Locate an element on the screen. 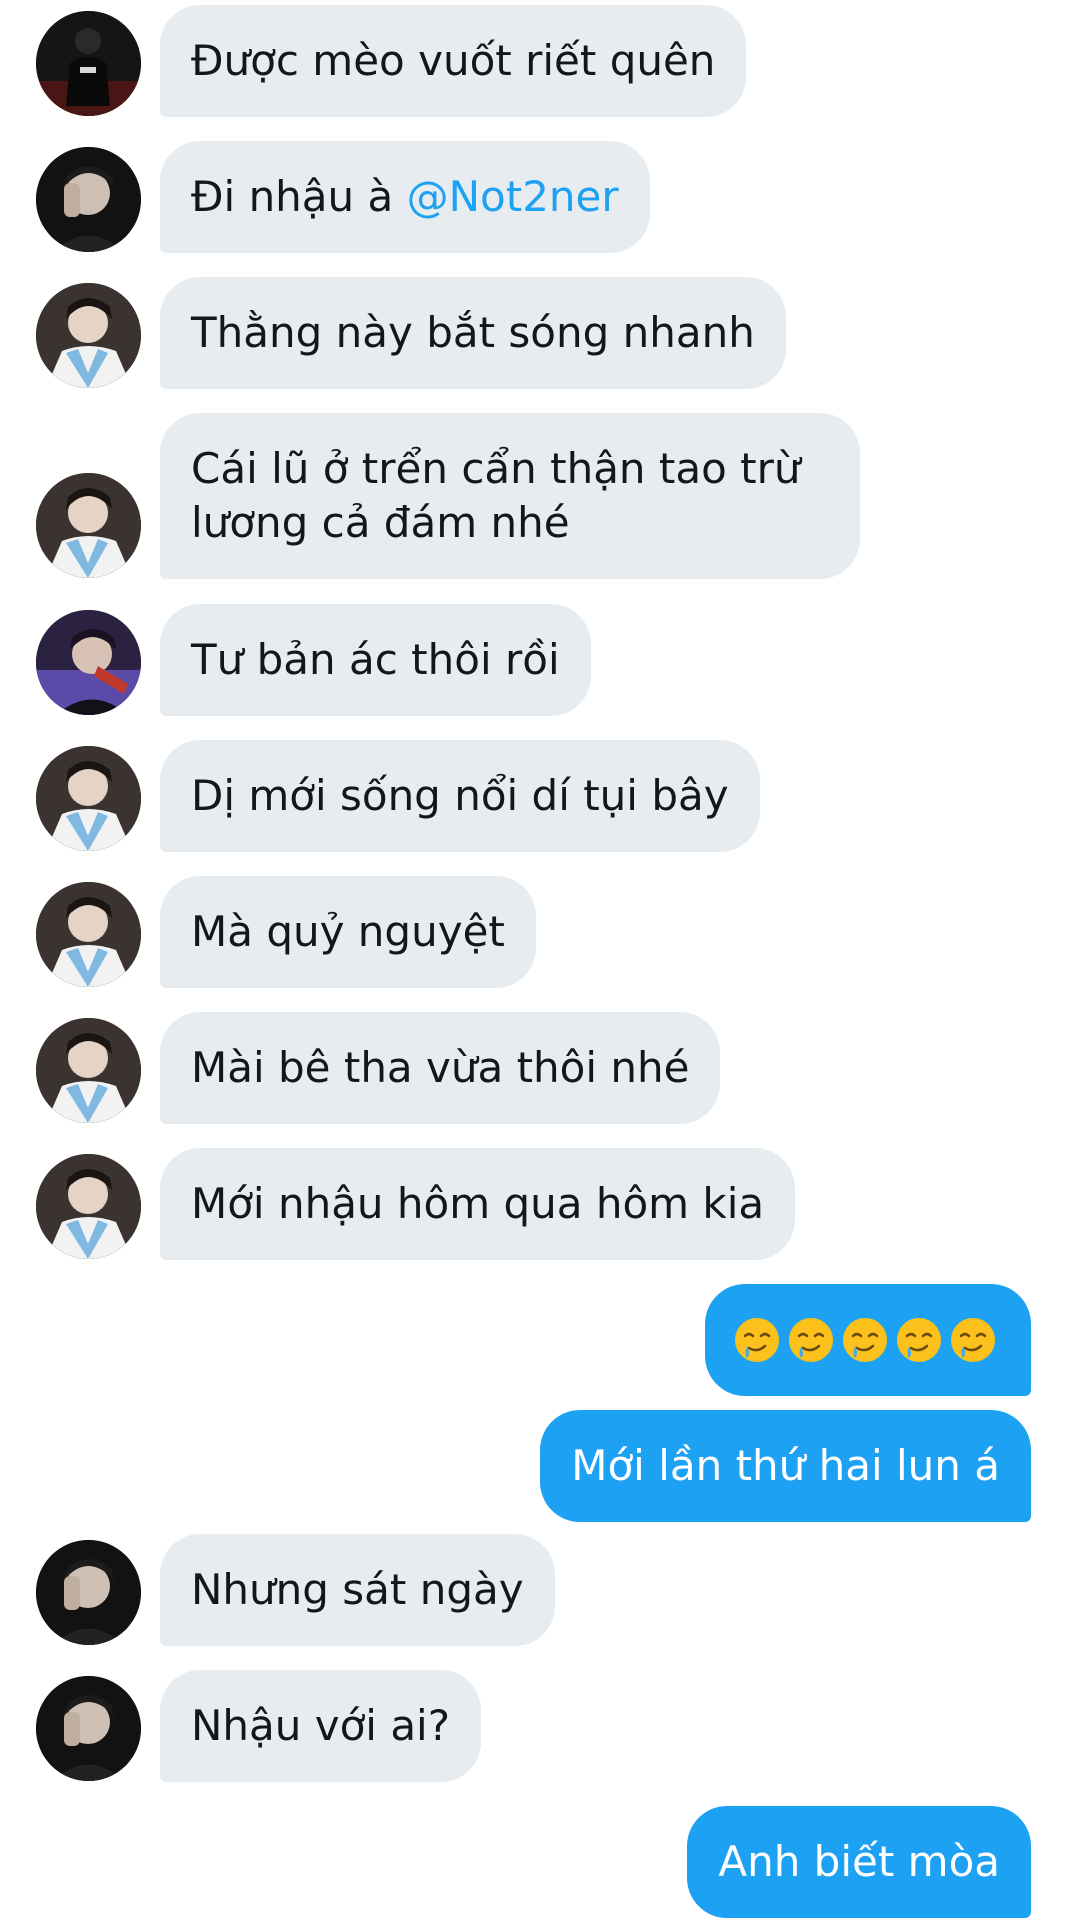 The width and height of the screenshot is (1067, 1920). message-text: Được mèo vuốt riết quên is located at coordinates (453, 60).